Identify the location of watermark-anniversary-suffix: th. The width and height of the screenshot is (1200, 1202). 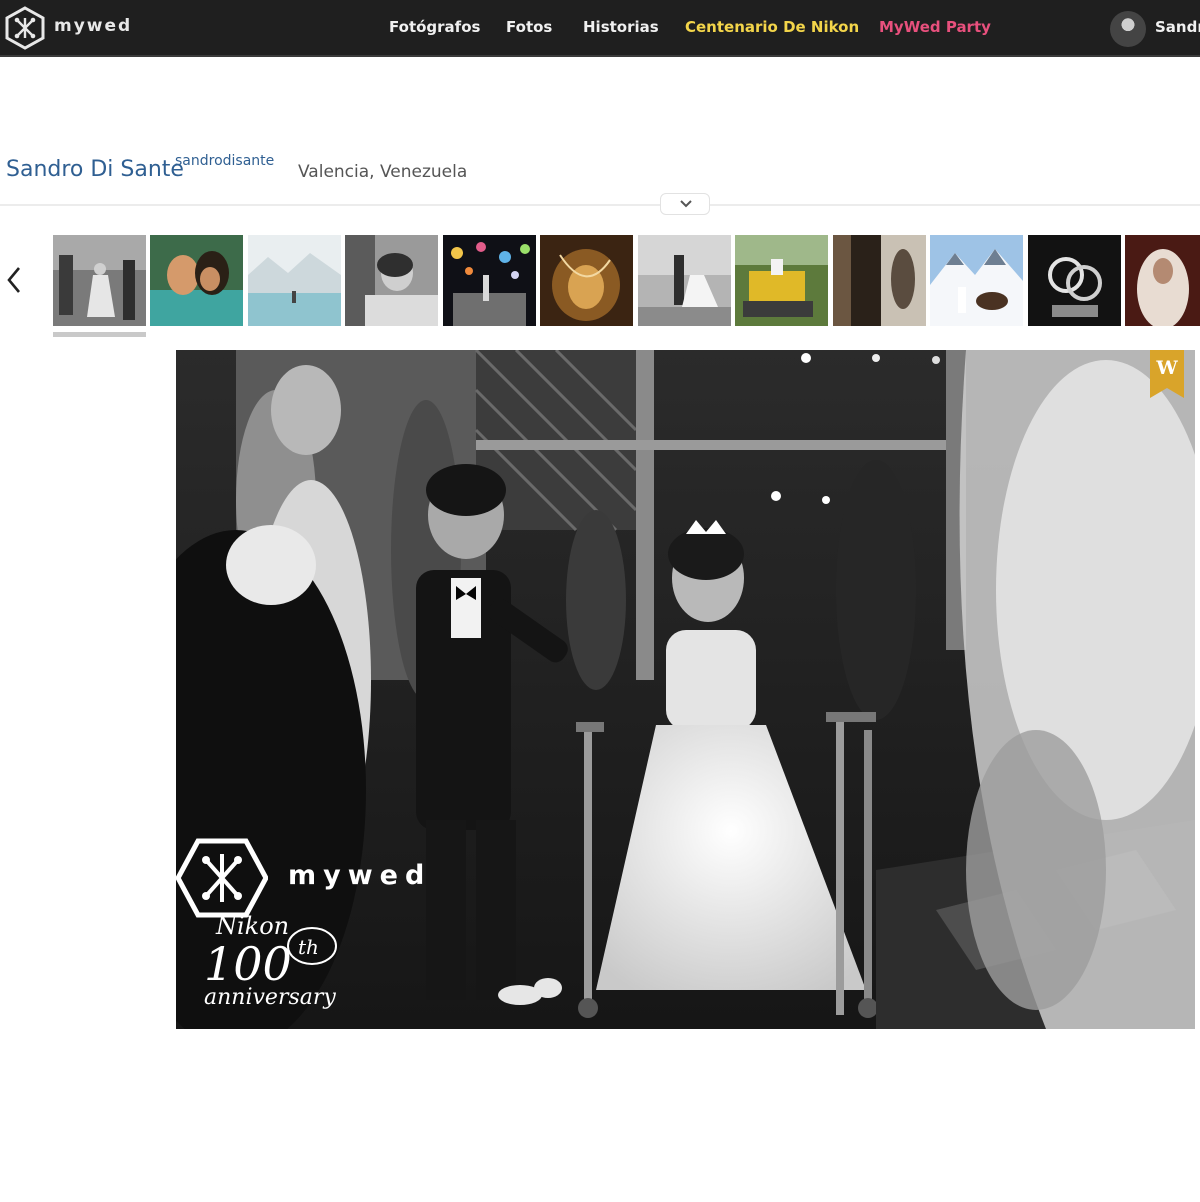
(308, 947).